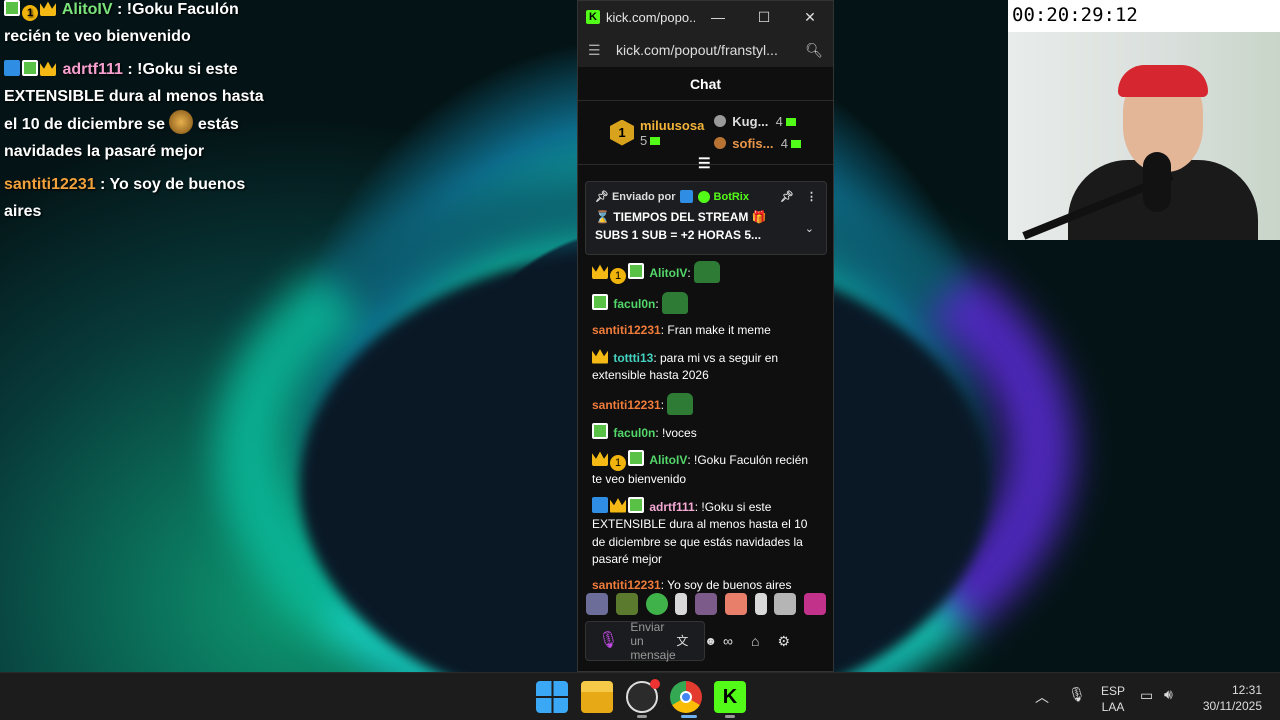 The height and width of the screenshot is (720, 1280). I want to click on chat-text: : !voces, so click(676, 432).